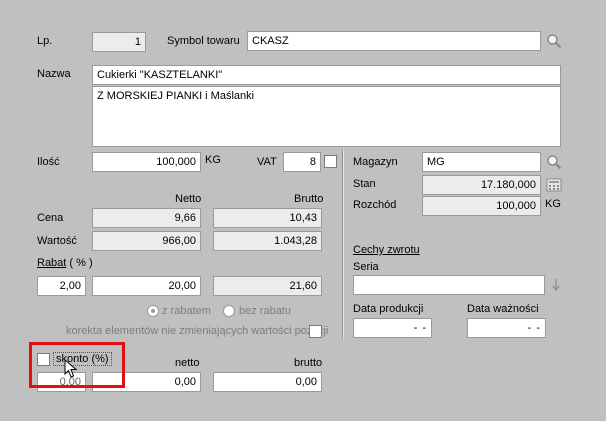  What do you see at coordinates (267, 162) in the screenshot?
I see `vat-label: VAT` at bounding box center [267, 162].